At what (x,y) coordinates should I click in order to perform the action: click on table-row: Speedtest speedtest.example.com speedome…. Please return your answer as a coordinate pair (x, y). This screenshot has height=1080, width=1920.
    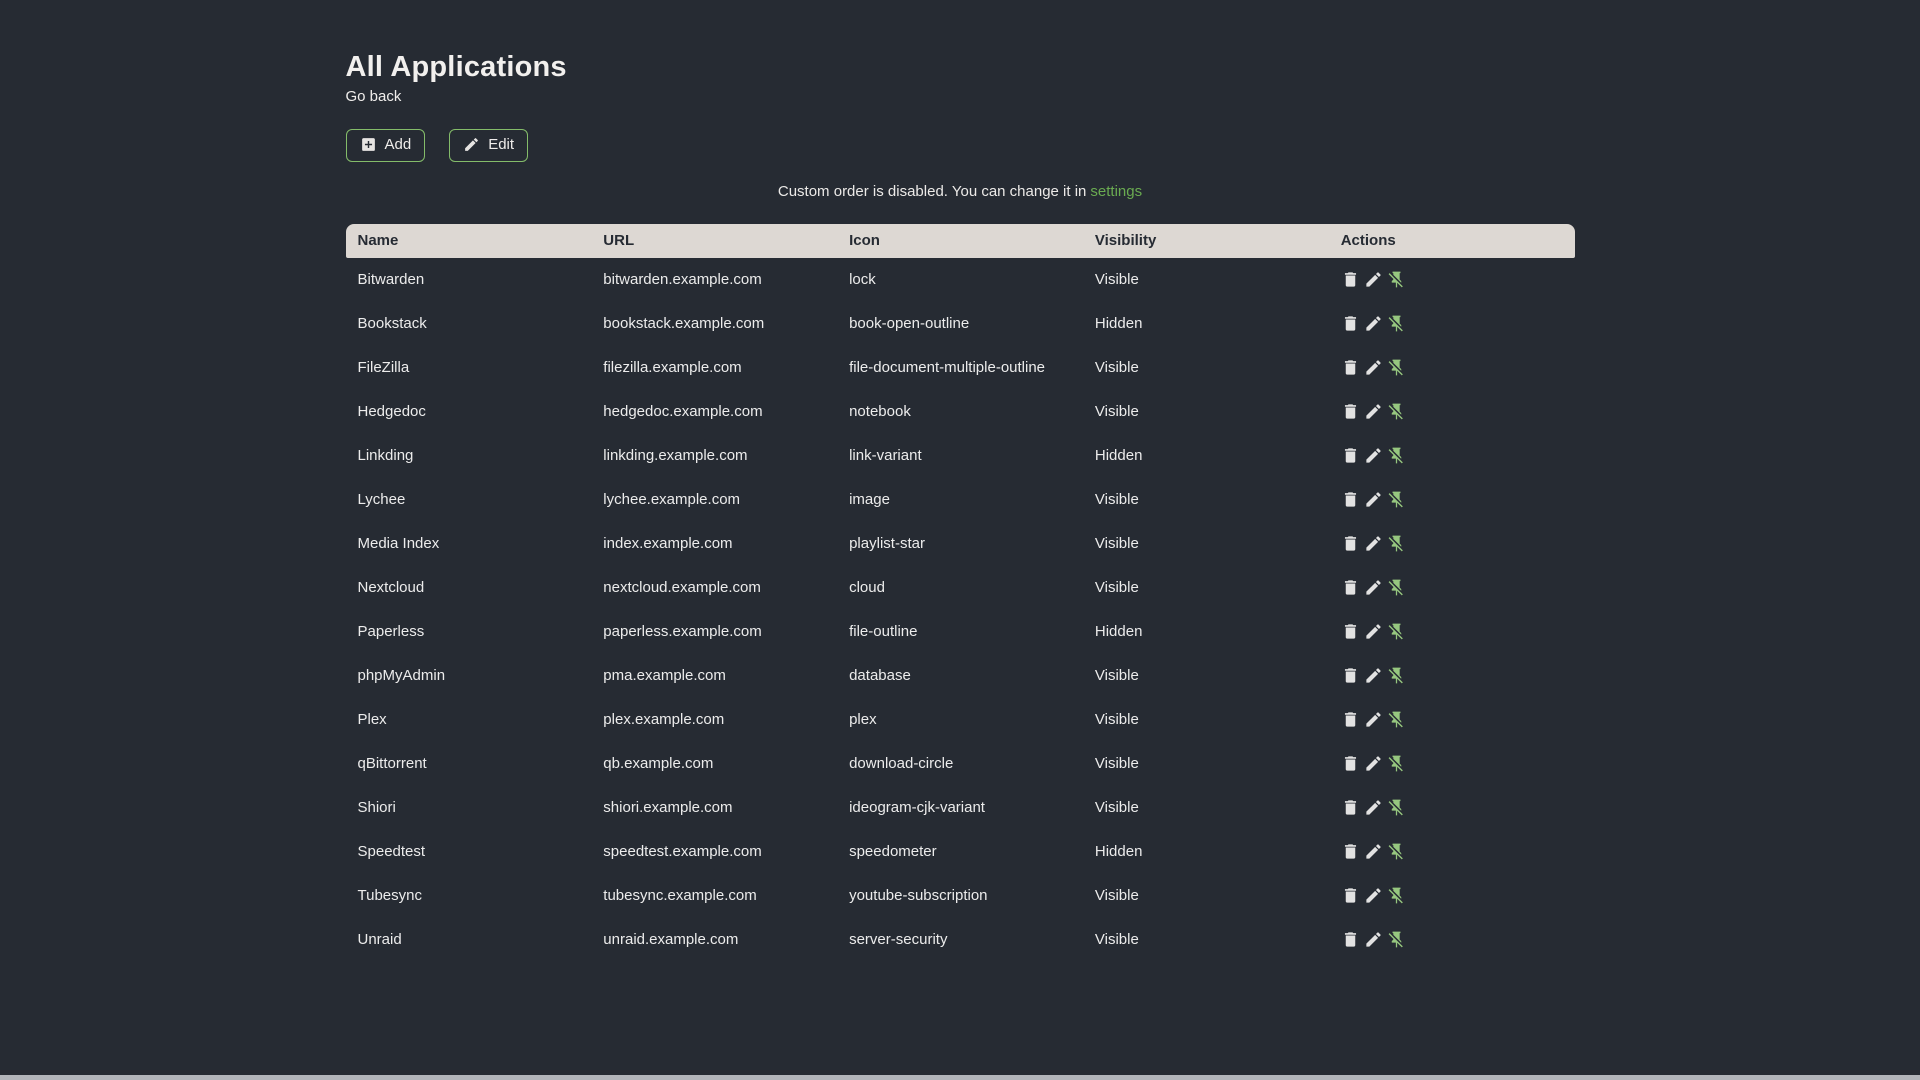
    Looking at the image, I should click on (960, 852).